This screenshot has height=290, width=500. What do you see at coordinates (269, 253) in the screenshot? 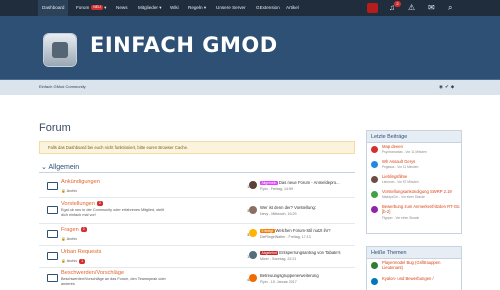
I see `prefix-label: Abgelehnt` at bounding box center [269, 253].